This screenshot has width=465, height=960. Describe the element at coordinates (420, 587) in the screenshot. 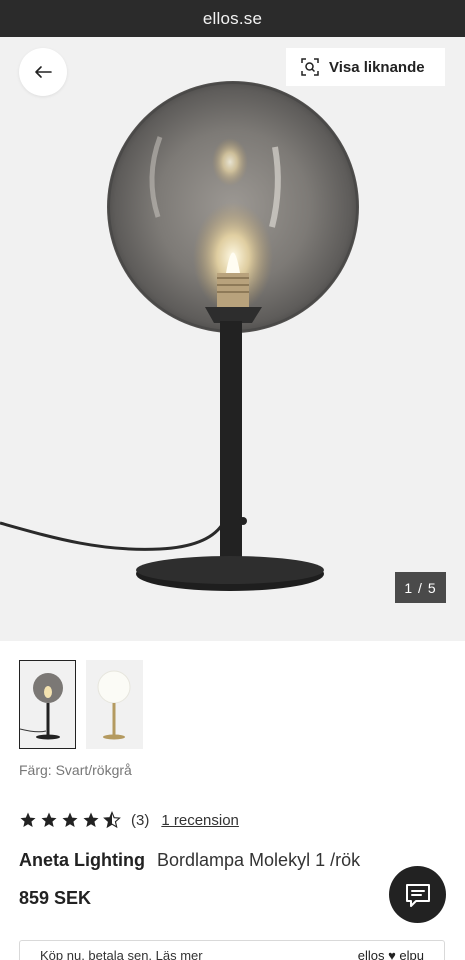

I see `image-counter: 1 / 5` at that location.